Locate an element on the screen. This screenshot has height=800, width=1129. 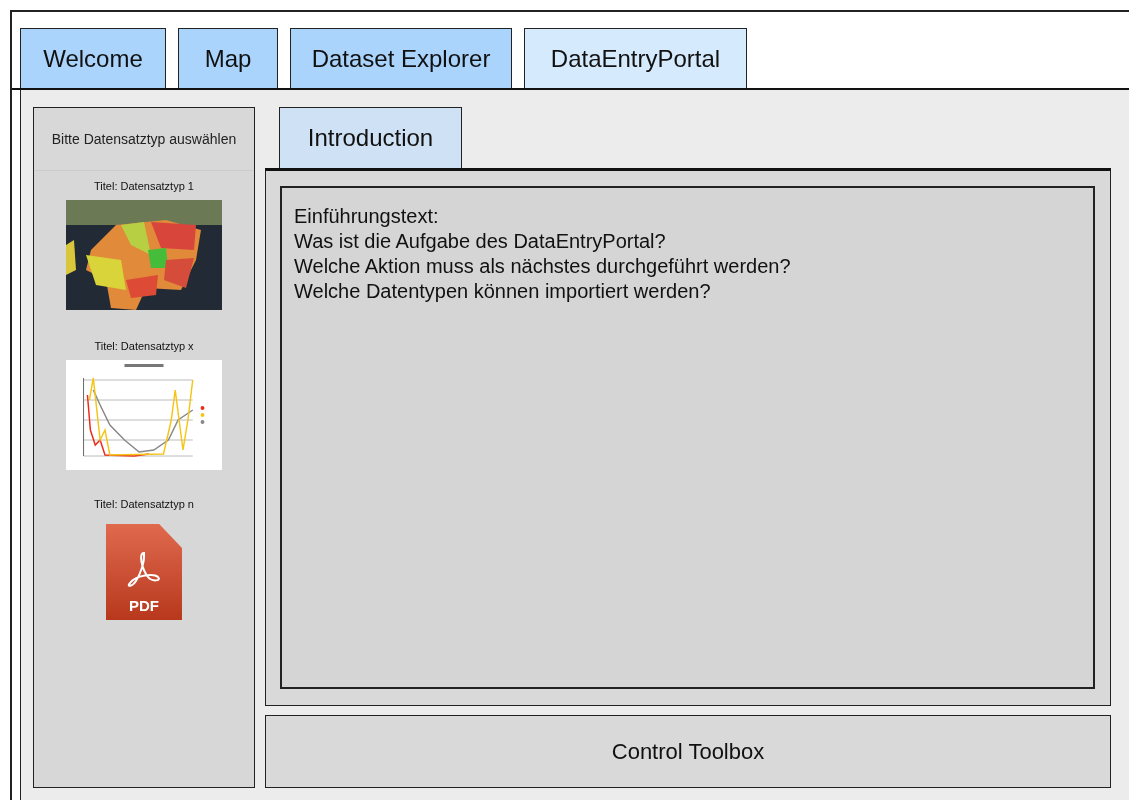
intro-text-line: Welche Datentypen können importiert werden? is located at coordinates (503, 291).